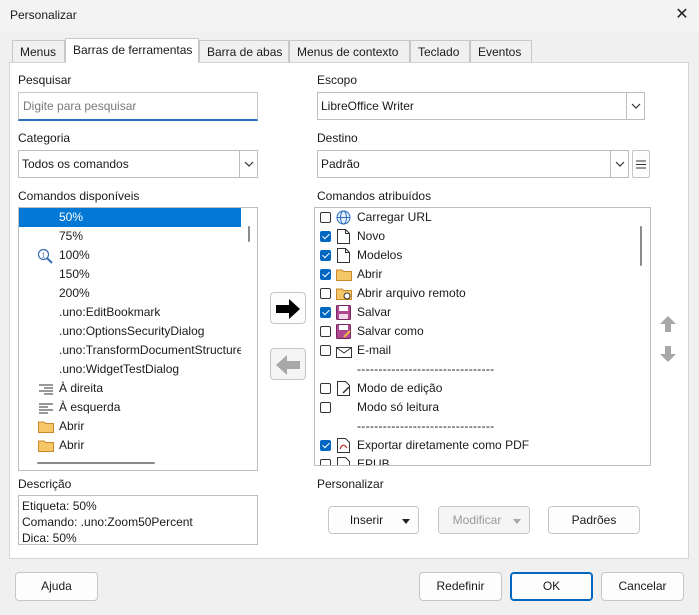 The image size is (699, 615). Describe the element at coordinates (130, 388) in the screenshot. I see `list-item: À direita` at that location.